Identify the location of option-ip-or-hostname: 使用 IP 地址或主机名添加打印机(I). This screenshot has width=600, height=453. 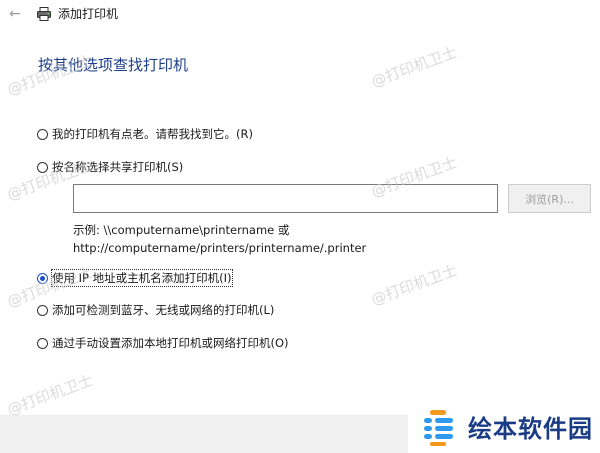
(135, 278).